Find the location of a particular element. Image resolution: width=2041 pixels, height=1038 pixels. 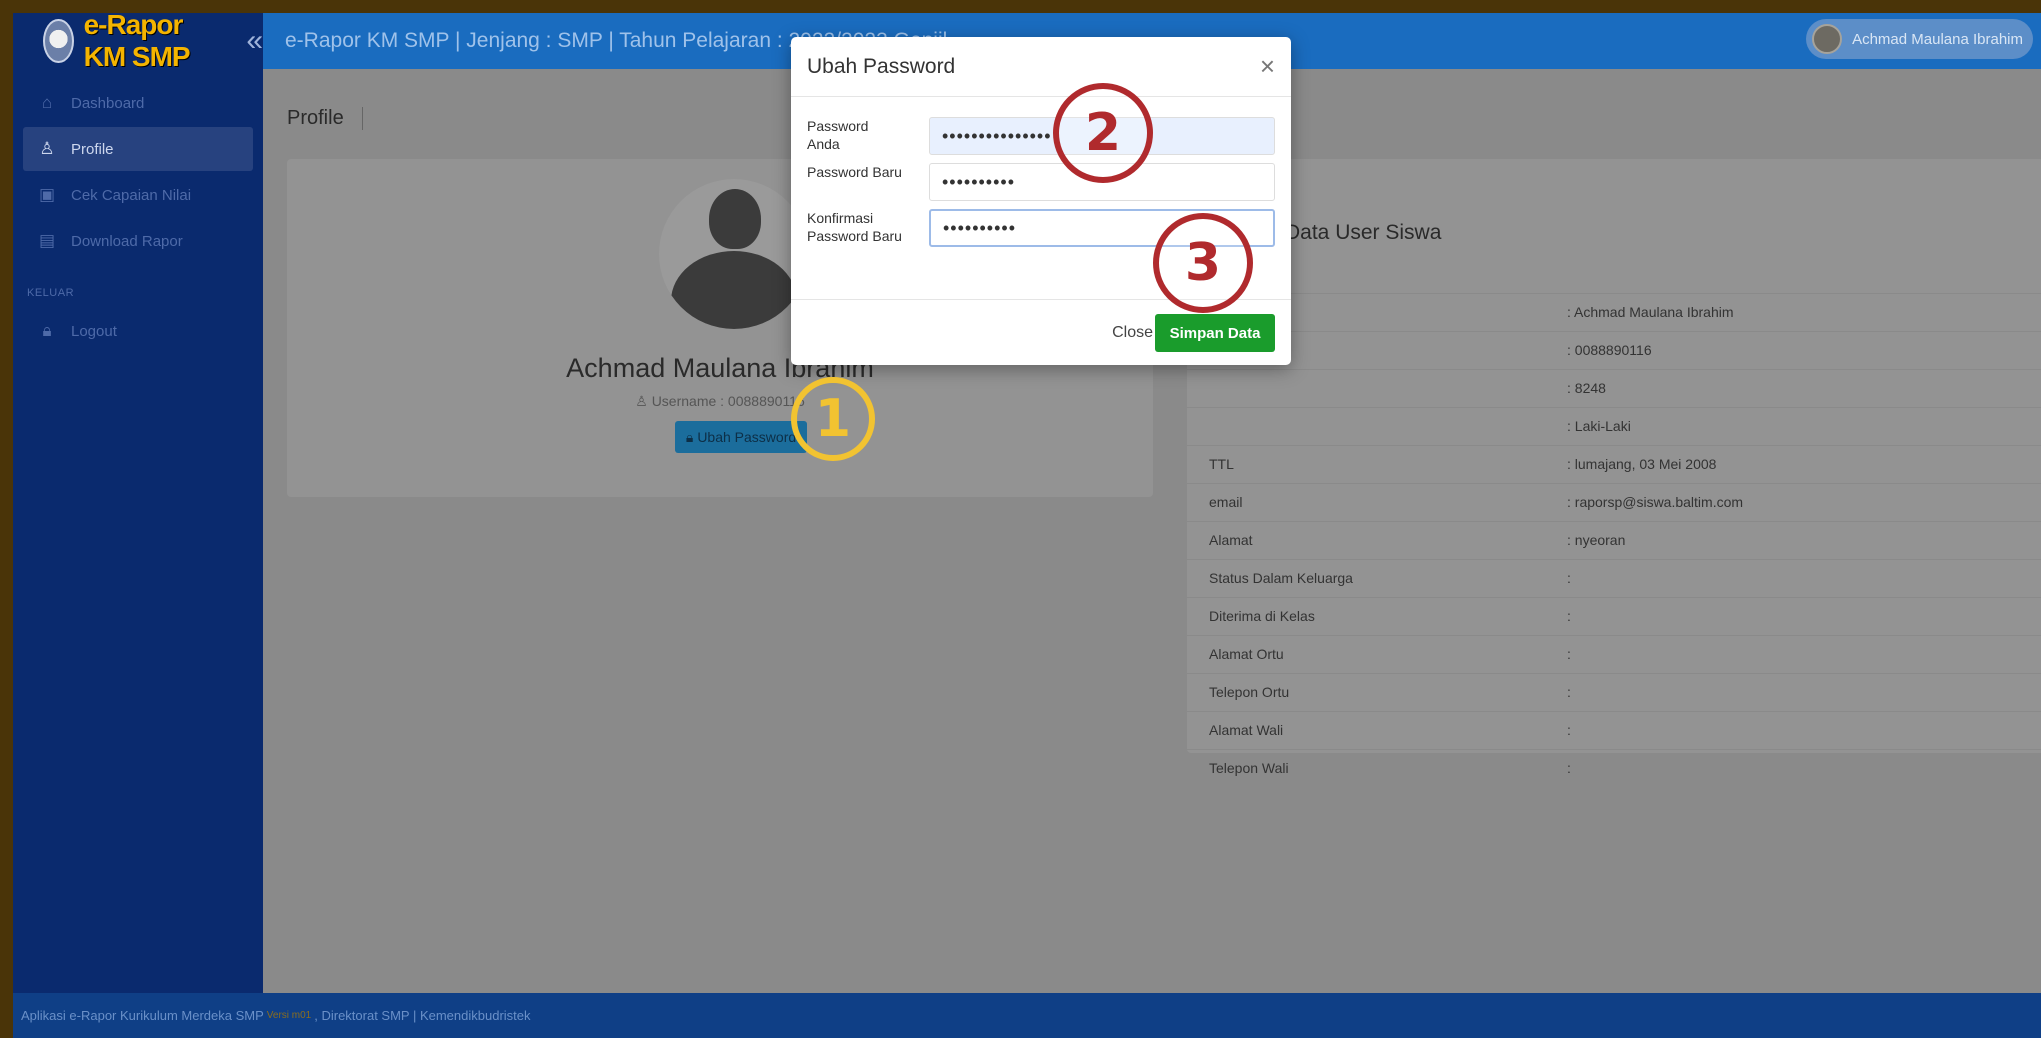

info-row: : 8248 is located at coordinates (1614, 388).